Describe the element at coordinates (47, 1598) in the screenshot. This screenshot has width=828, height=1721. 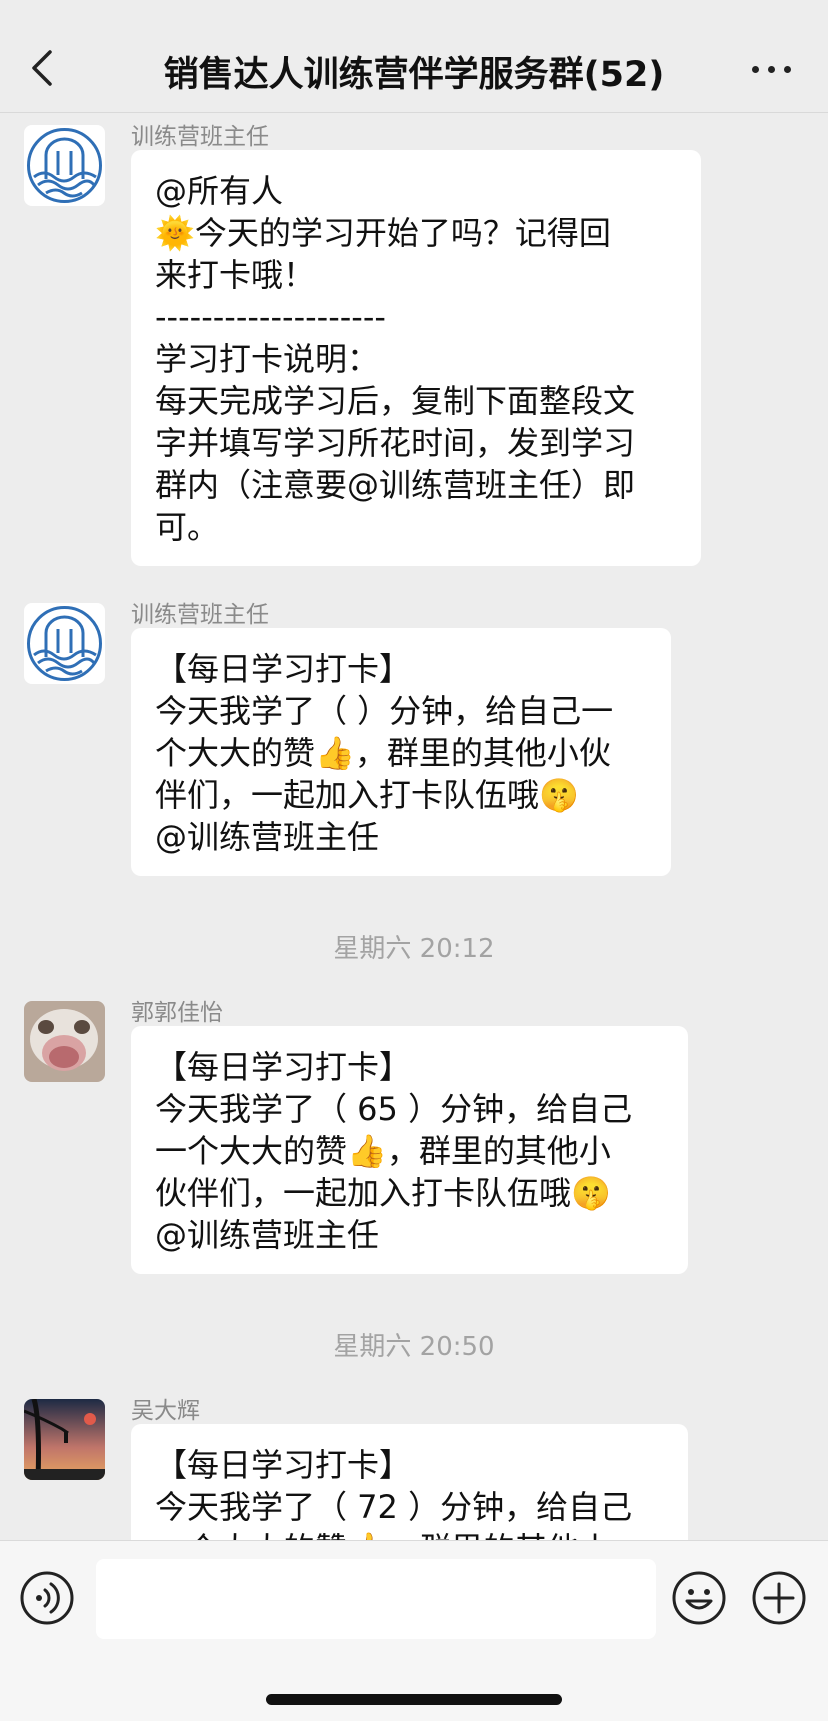
I see `voice-icon` at that location.